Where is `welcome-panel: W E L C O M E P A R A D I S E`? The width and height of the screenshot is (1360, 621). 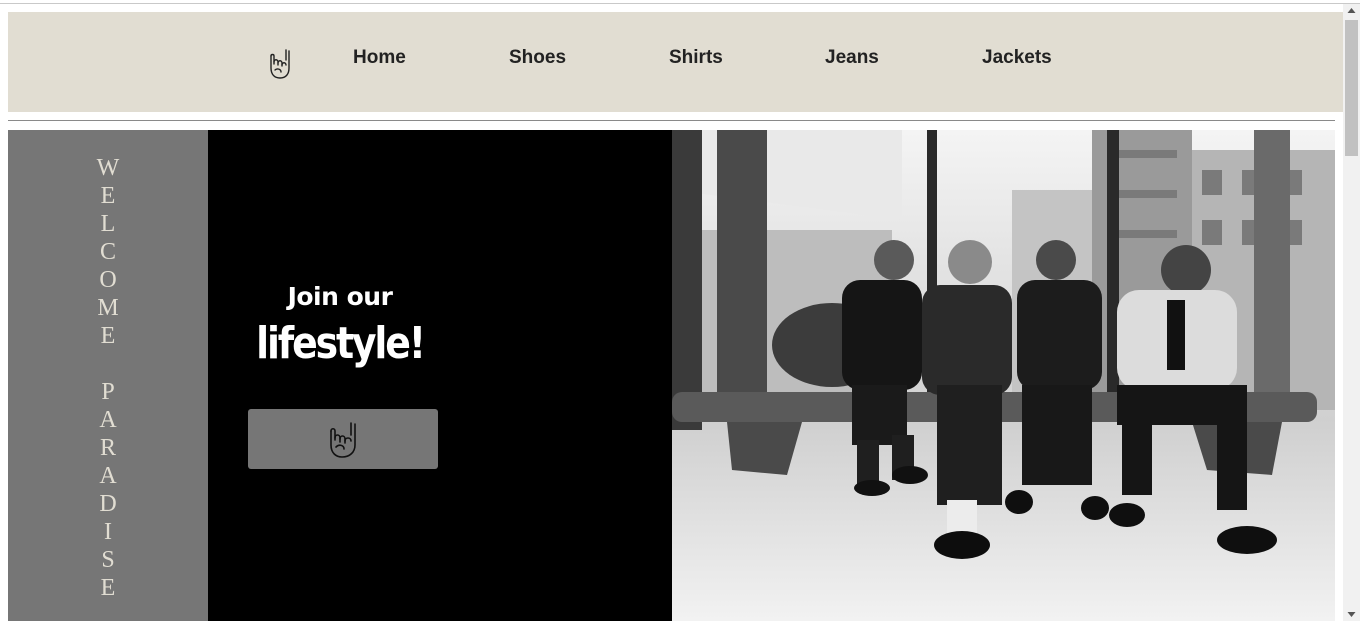 welcome-panel: W E L C O M E P A R A D I S E is located at coordinates (108, 375).